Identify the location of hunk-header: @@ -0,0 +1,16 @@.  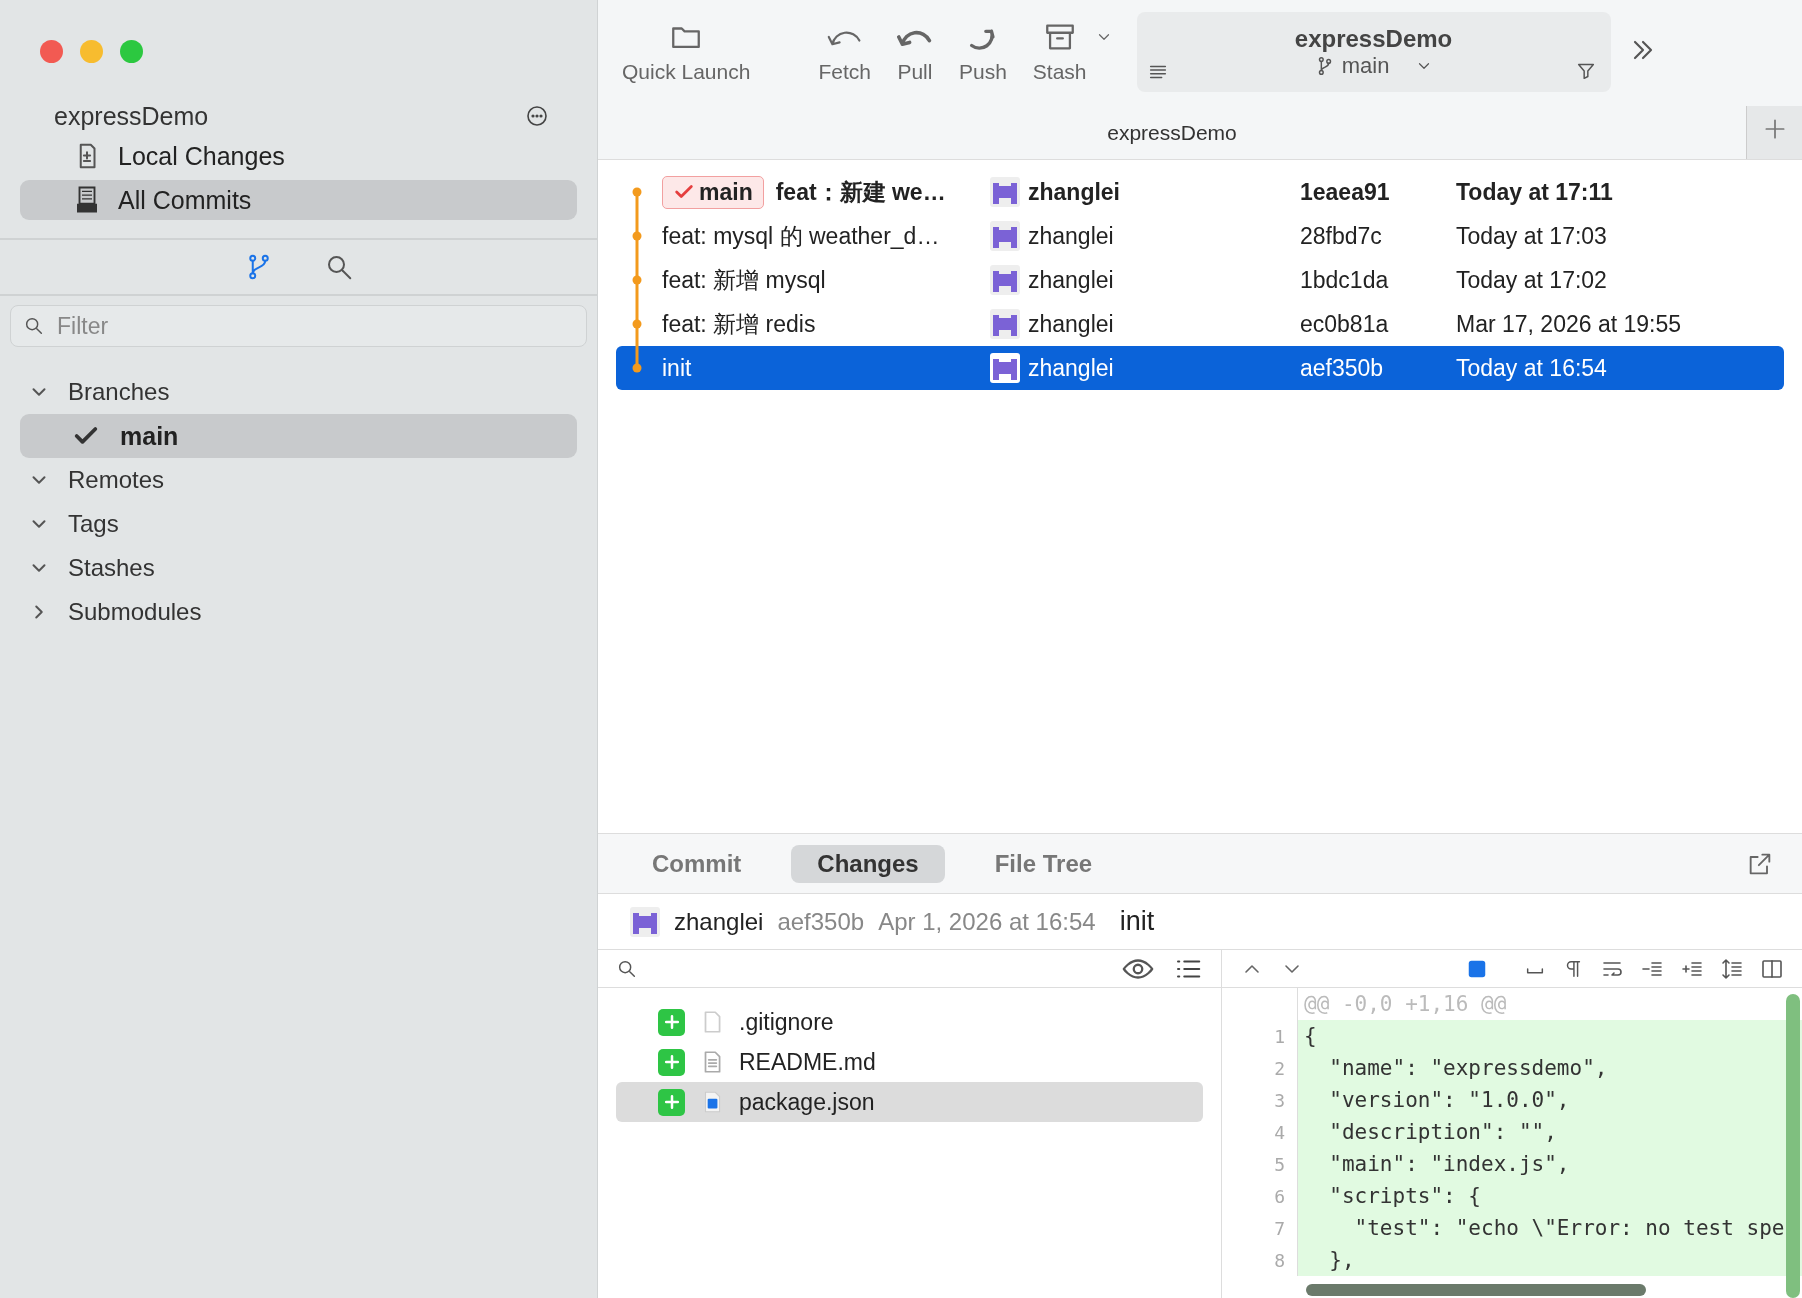
(1405, 1004).